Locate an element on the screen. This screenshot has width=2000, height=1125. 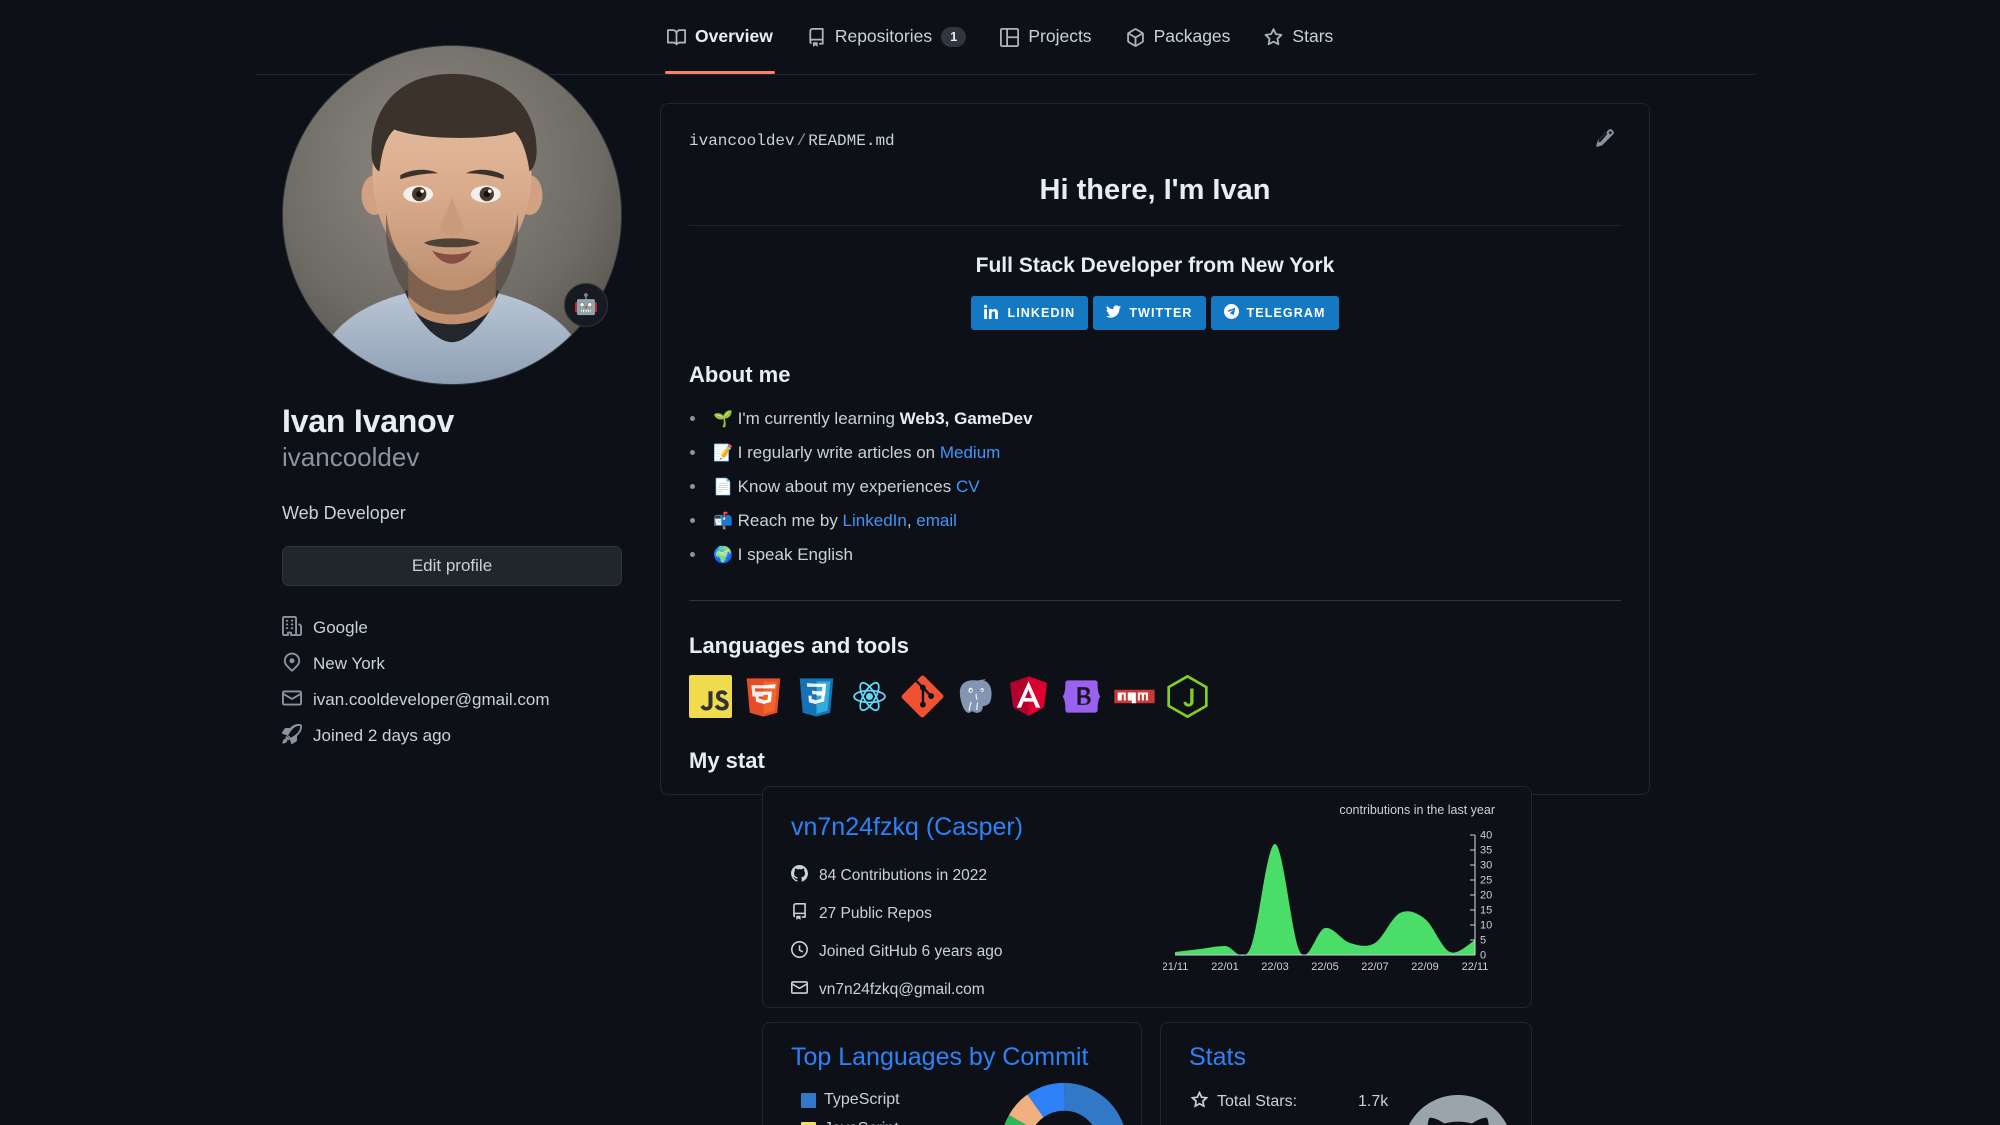
globe-emoji-icon: 🌍 is located at coordinates (723, 555).